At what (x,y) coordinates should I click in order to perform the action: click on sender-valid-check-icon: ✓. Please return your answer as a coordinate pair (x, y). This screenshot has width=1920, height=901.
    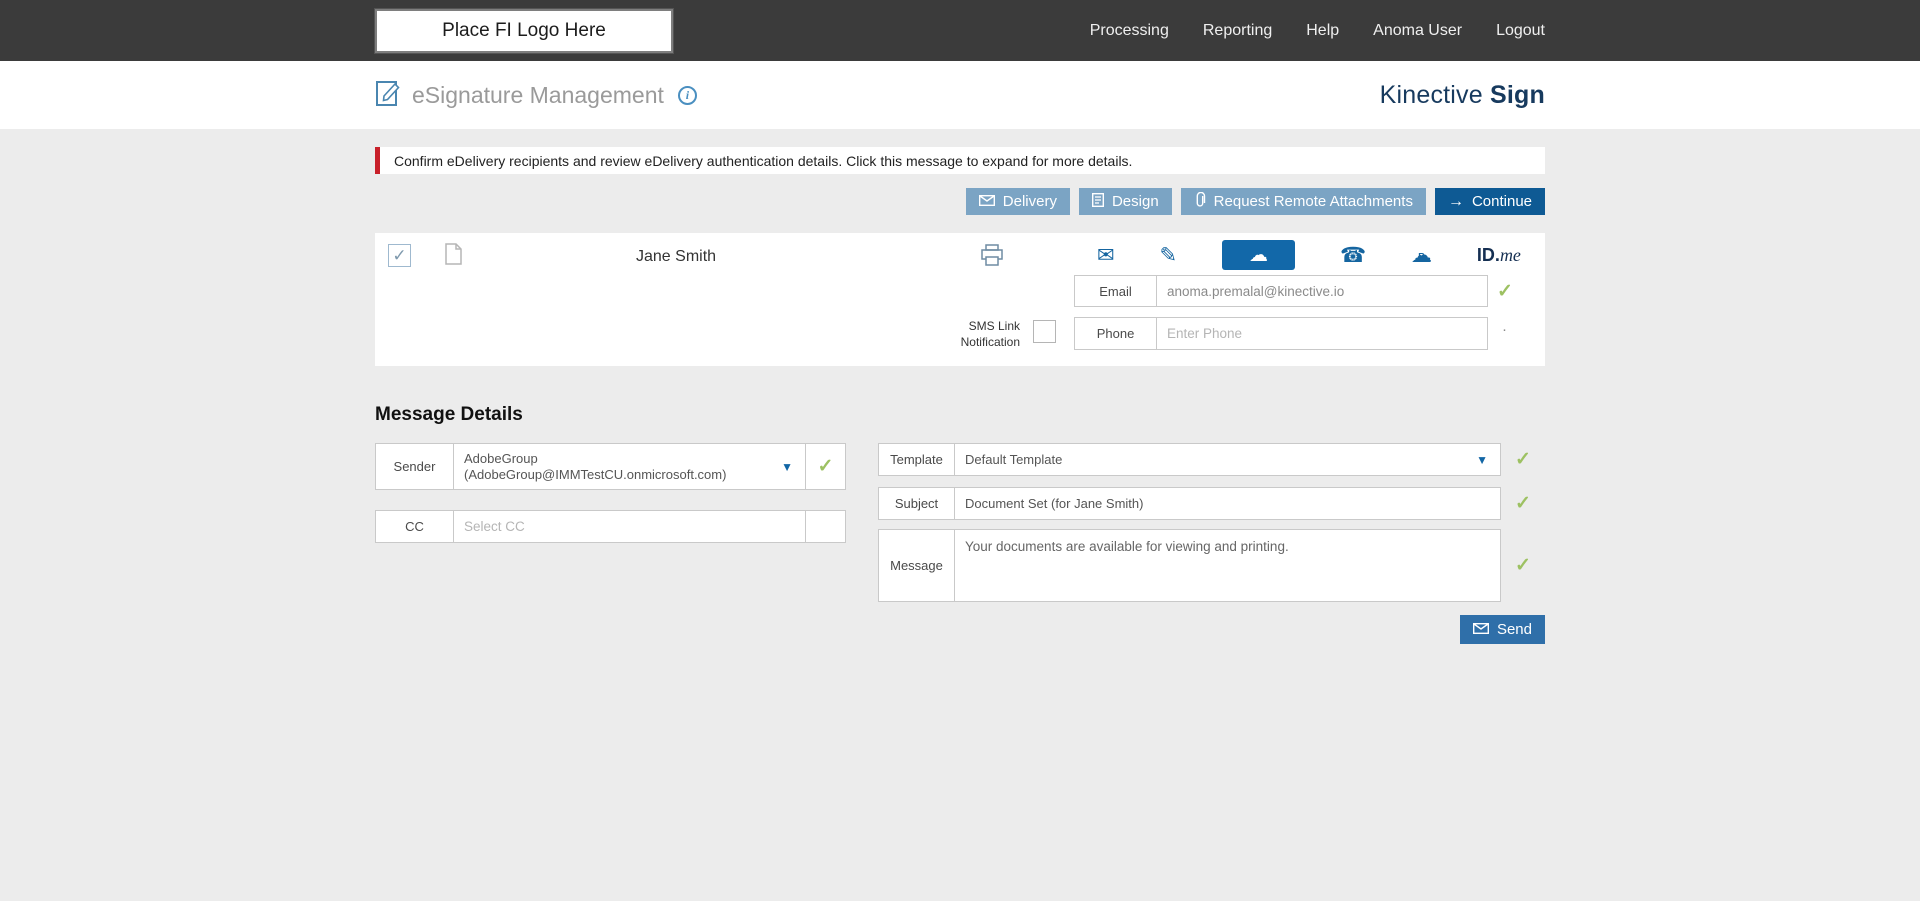
    Looking at the image, I should click on (825, 466).